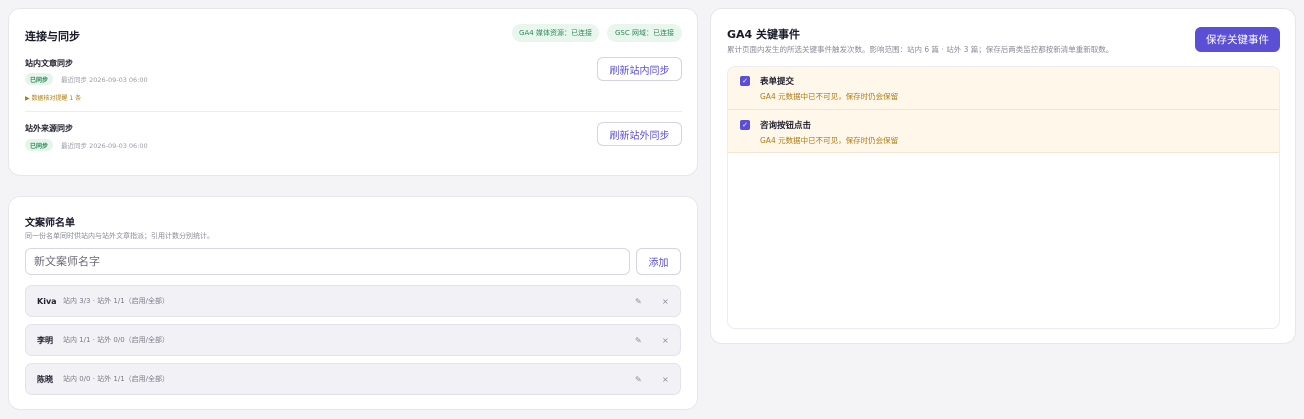 This screenshot has width=1304, height=419. Describe the element at coordinates (764, 34) in the screenshot. I see `ga4-title: GA4 关键事件` at that location.